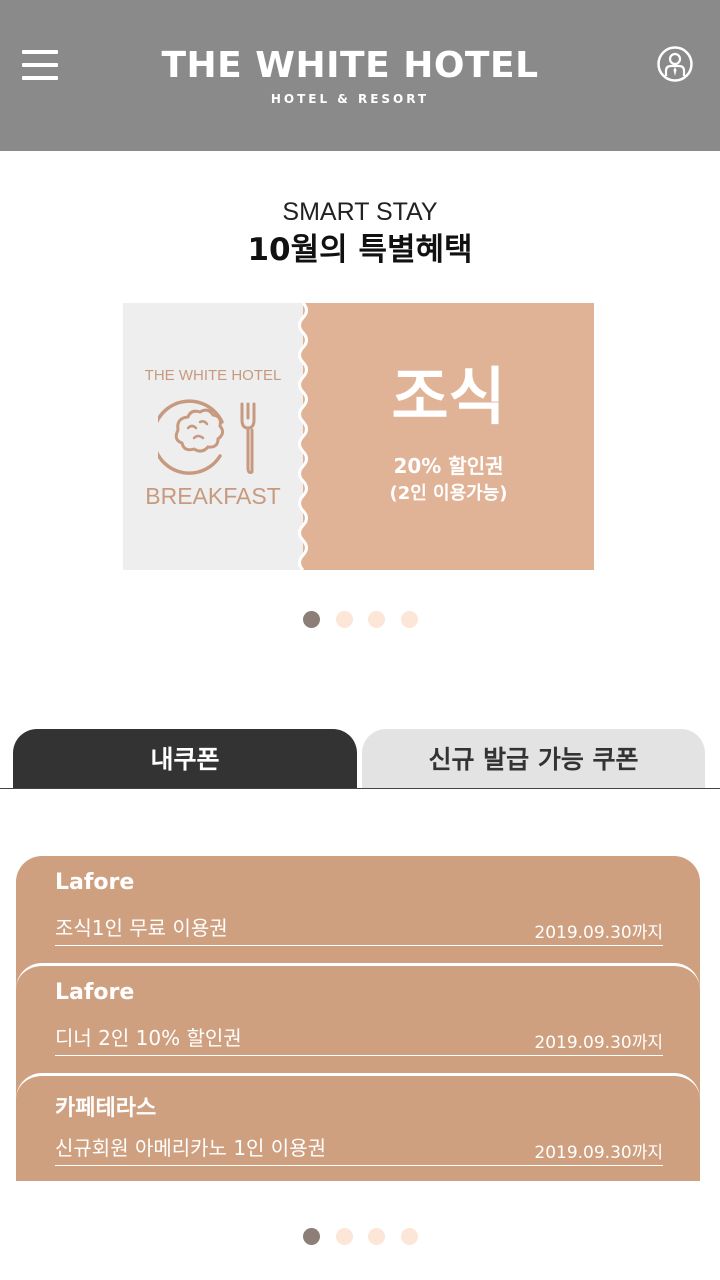  Describe the element at coordinates (350, 65) in the screenshot. I see `brand-title: THE WHITE HOTEL` at that location.